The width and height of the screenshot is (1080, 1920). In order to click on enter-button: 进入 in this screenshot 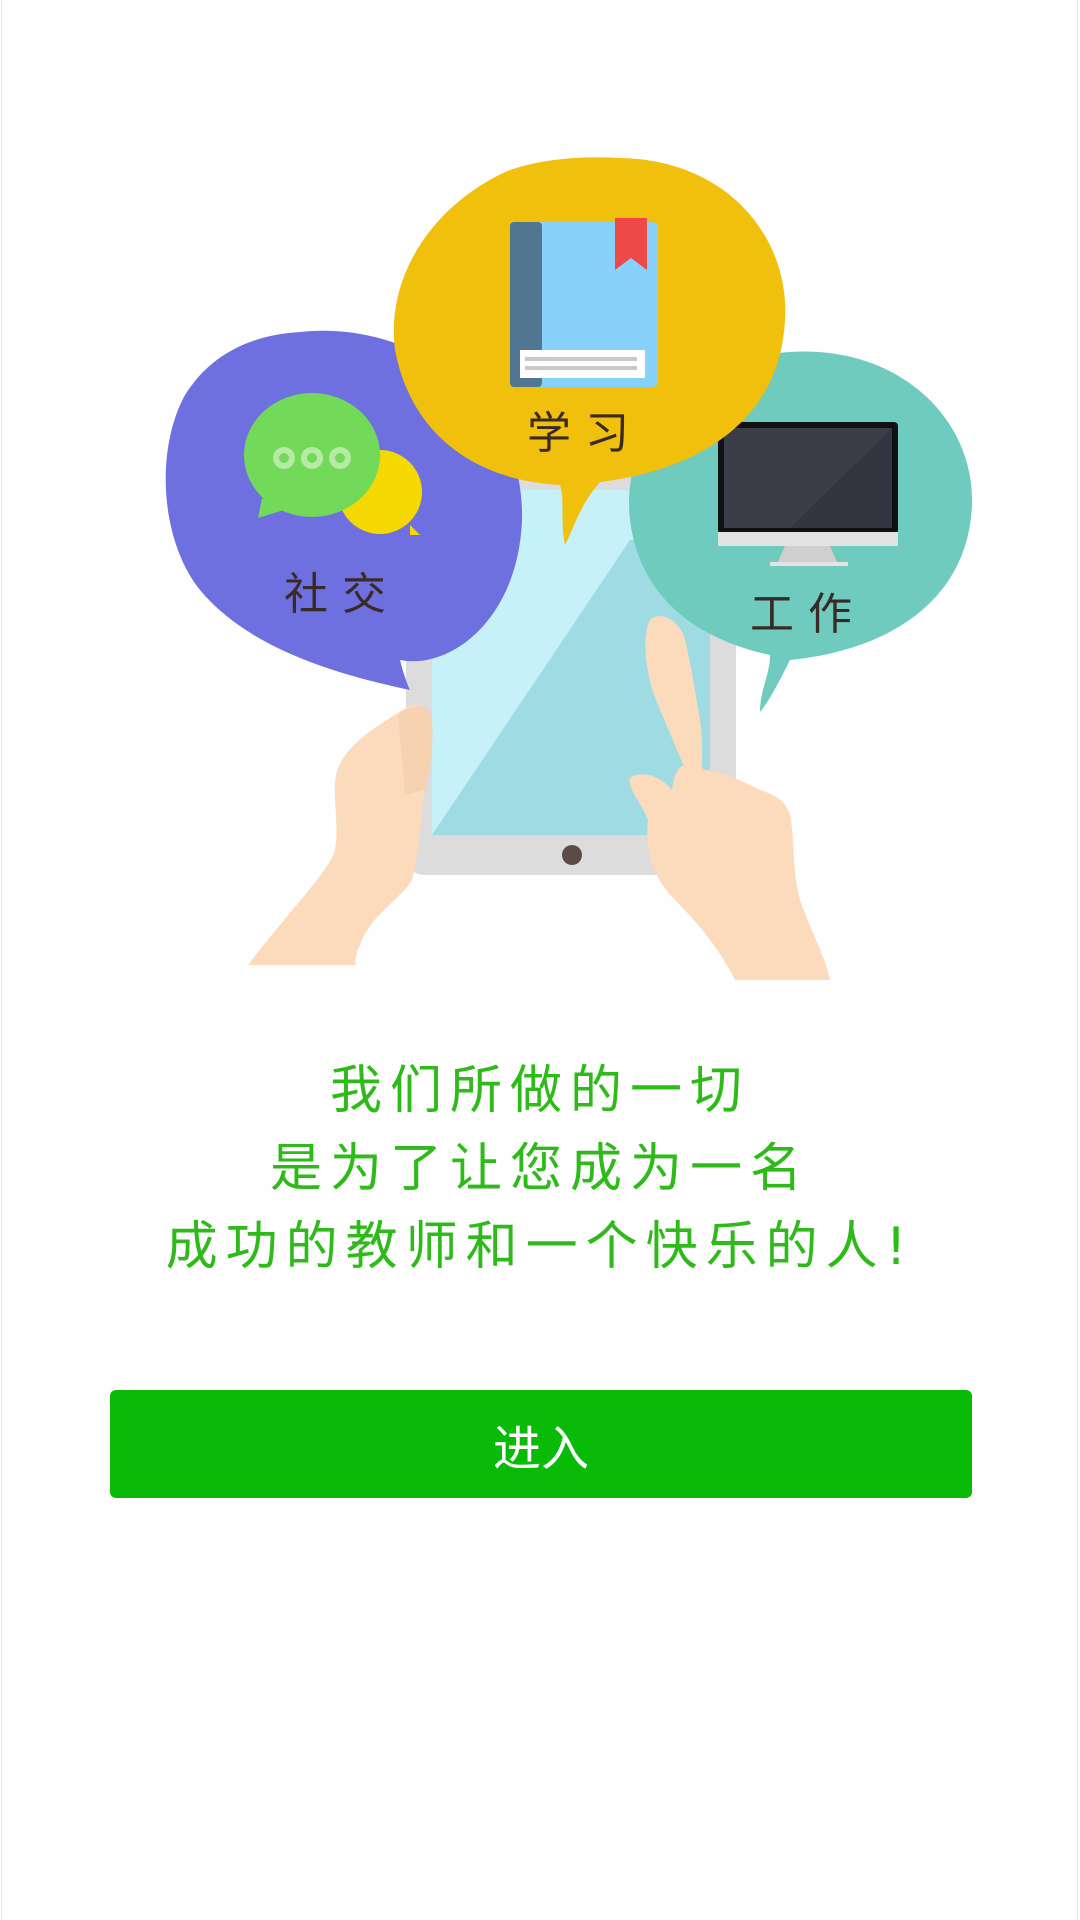, I will do `click(541, 1444)`.